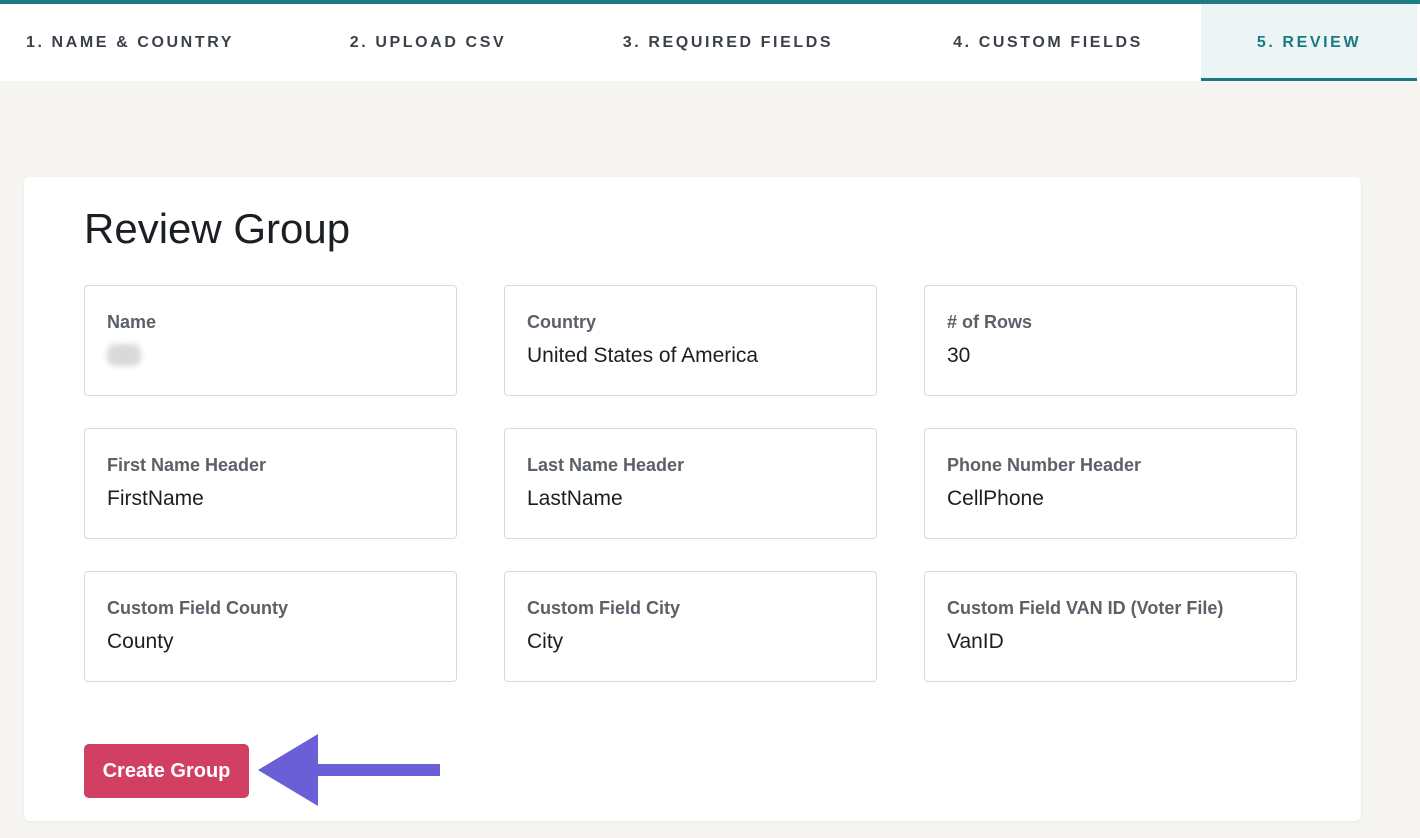  Describe the element at coordinates (990, 322) in the screenshot. I see `field-label: # of Rows` at that location.